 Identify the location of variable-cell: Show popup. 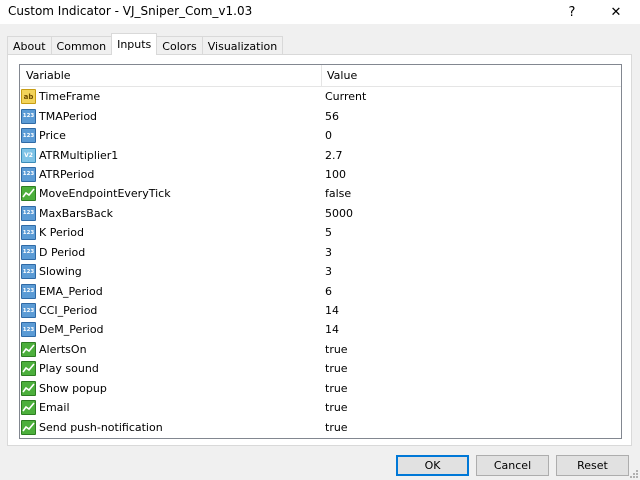
(171, 388).